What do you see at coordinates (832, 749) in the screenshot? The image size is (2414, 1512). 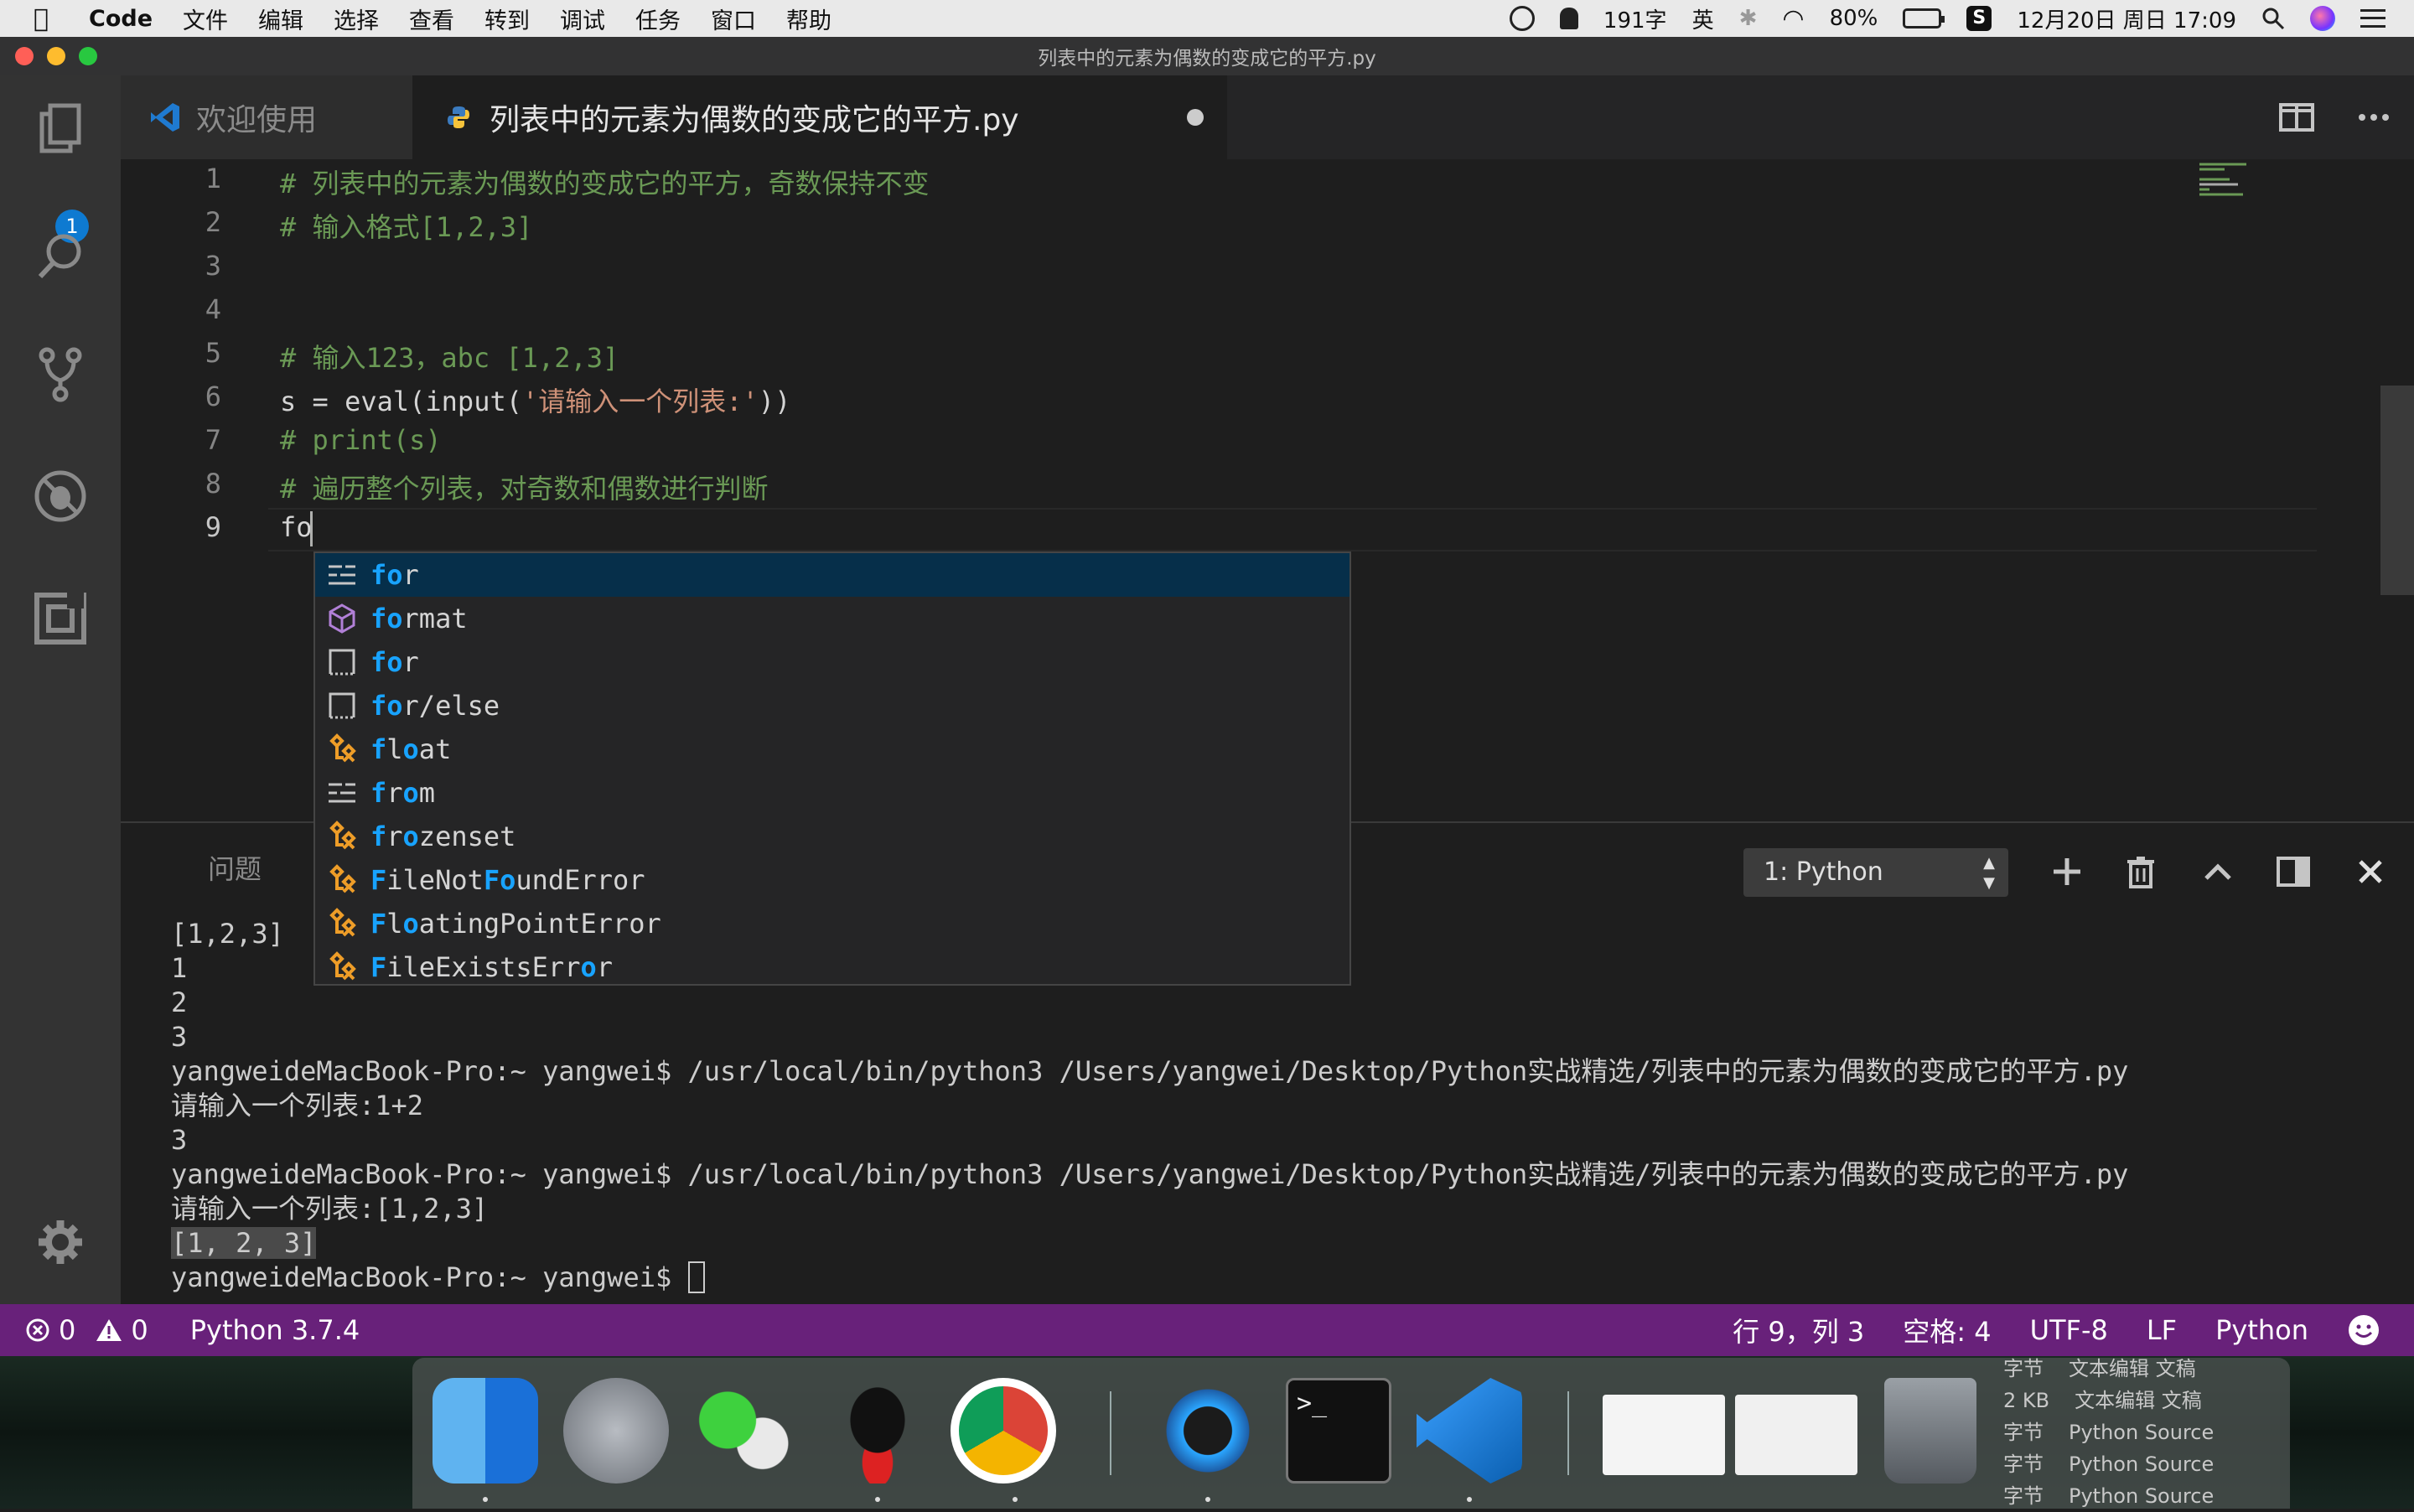 I see `suggest-item: float` at bounding box center [832, 749].